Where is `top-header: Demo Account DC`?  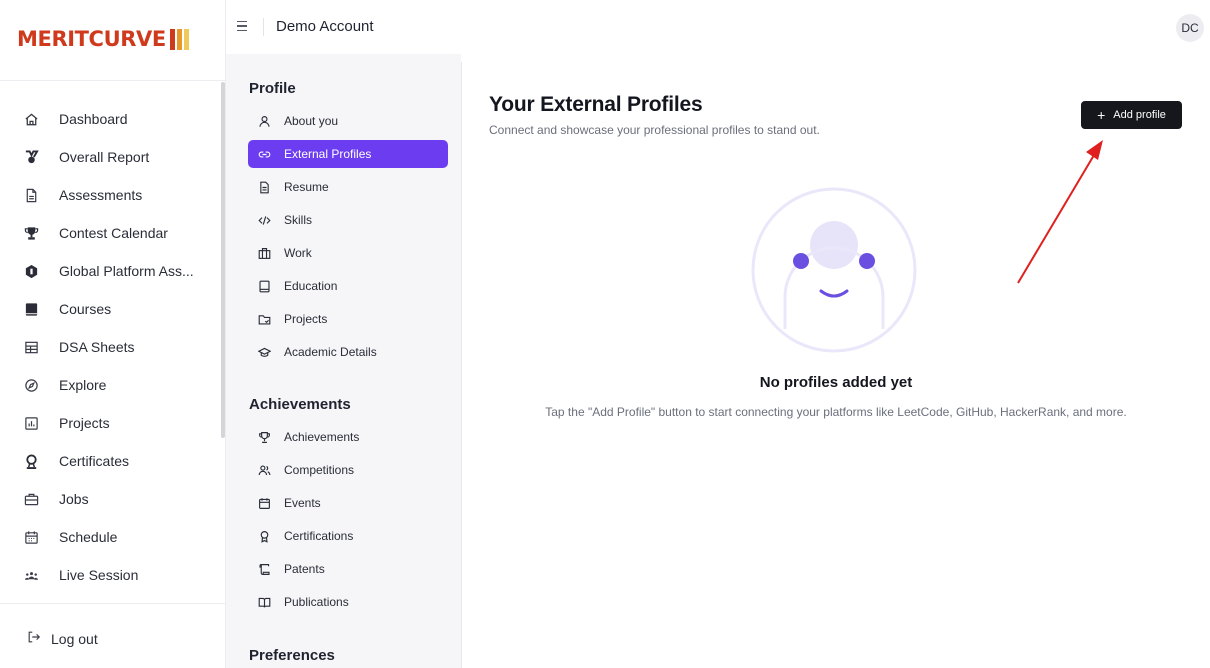 top-header: Demo Account DC is located at coordinates (718, 27).